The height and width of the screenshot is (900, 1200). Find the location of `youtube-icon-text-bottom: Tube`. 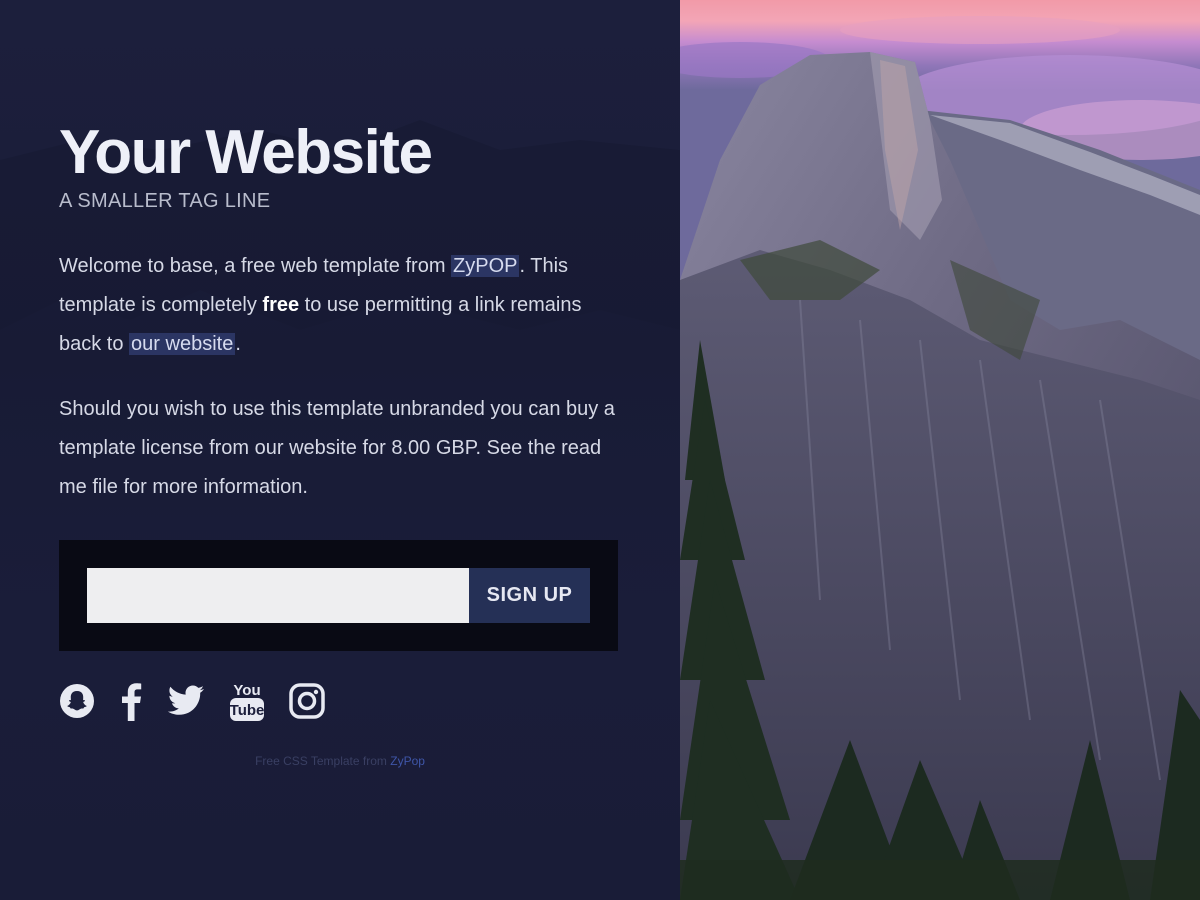

youtube-icon-text-bottom: Tube is located at coordinates (247, 710).